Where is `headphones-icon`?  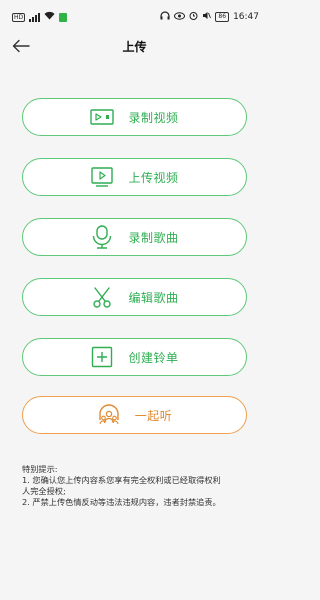 headphones-icon is located at coordinates (165, 17).